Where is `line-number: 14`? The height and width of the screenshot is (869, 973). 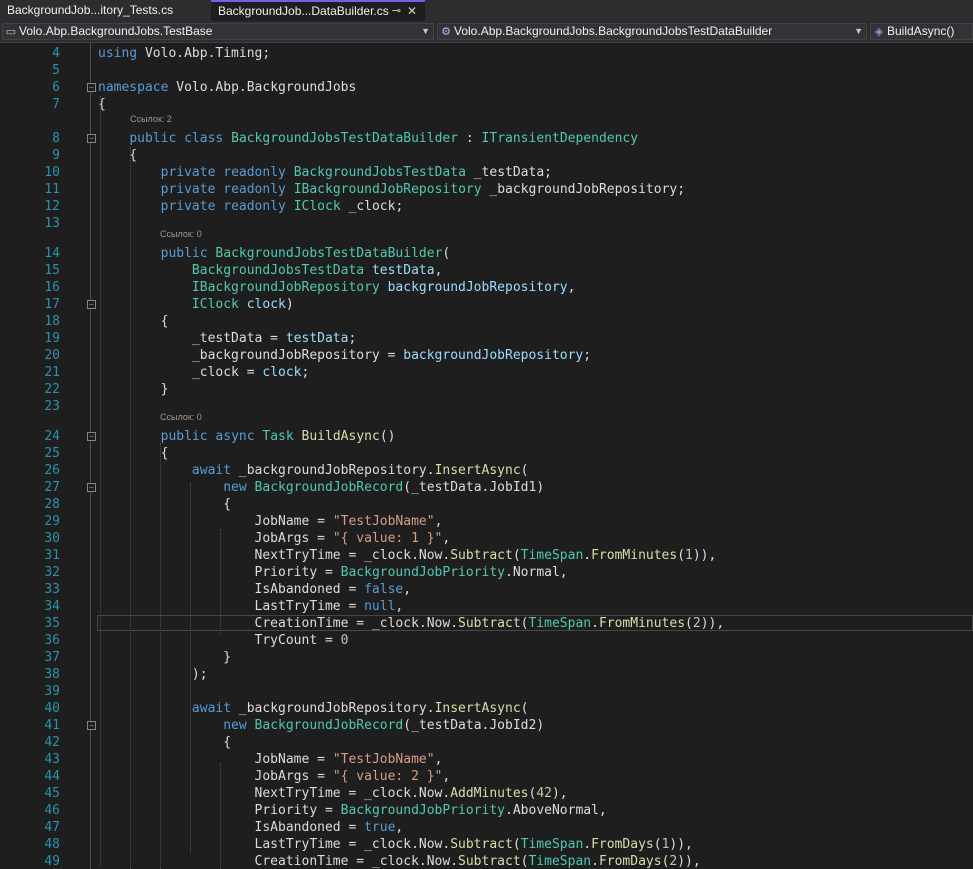 line-number: 14 is located at coordinates (52, 253).